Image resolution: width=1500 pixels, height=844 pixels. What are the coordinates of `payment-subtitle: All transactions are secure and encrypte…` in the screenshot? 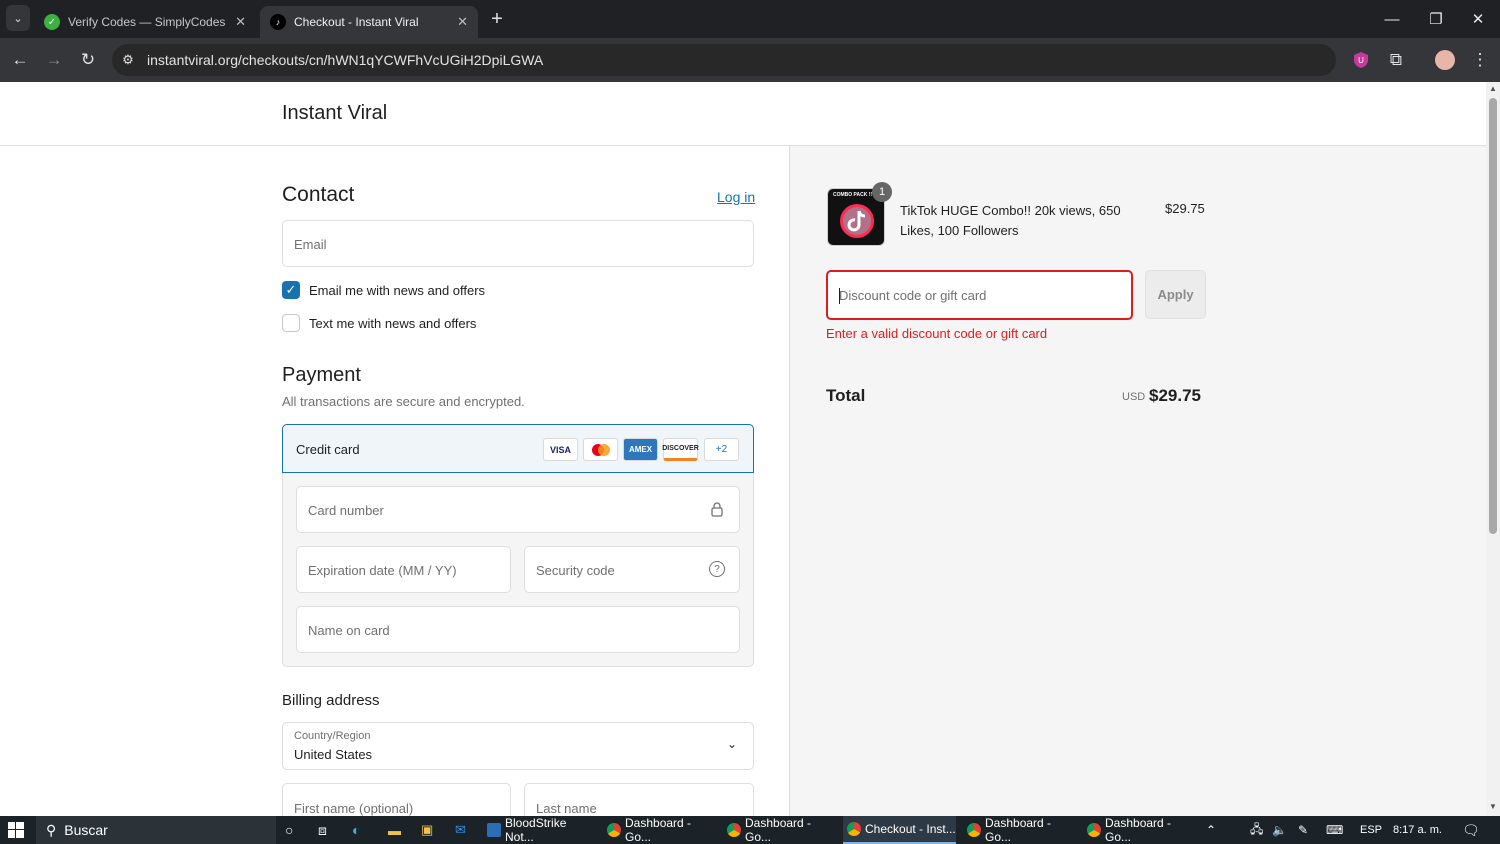 It's located at (403, 401).